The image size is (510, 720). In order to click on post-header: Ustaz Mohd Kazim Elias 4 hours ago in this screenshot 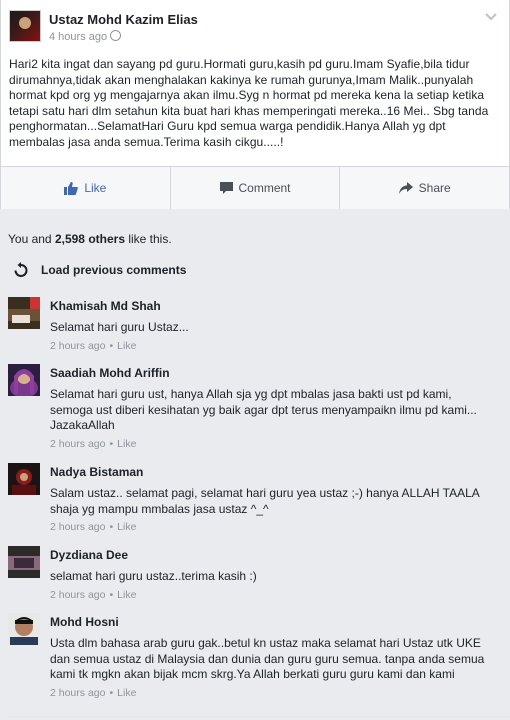, I will do `click(255, 28)`.